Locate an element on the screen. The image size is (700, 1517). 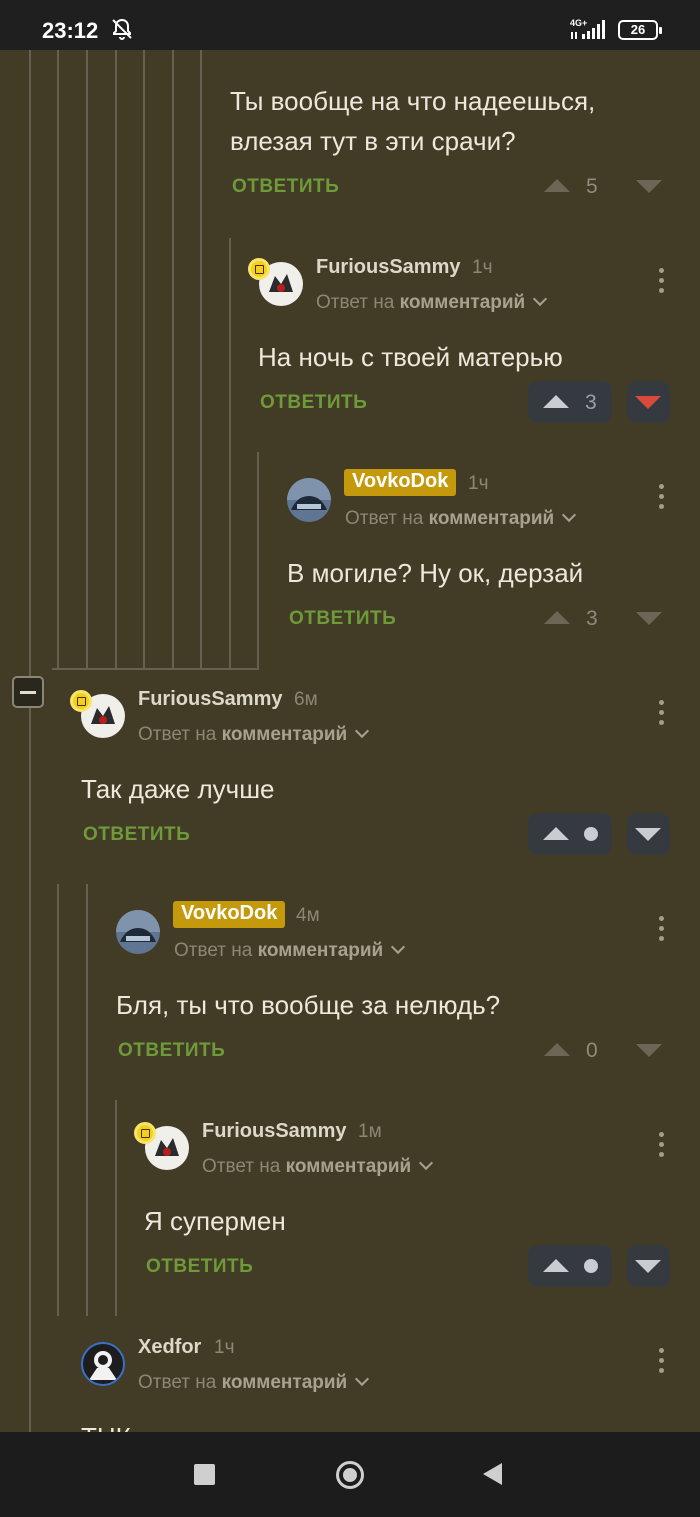
comment-text: На ночь с твоей матерью is located at coordinates (410, 357).